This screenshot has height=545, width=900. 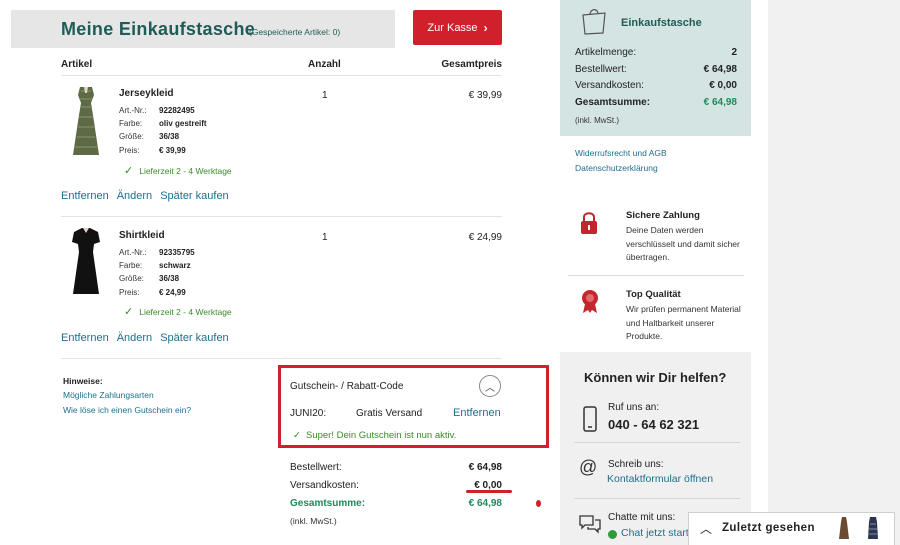 I want to click on order-value-label: Bestellwert:, so click(x=316, y=467).